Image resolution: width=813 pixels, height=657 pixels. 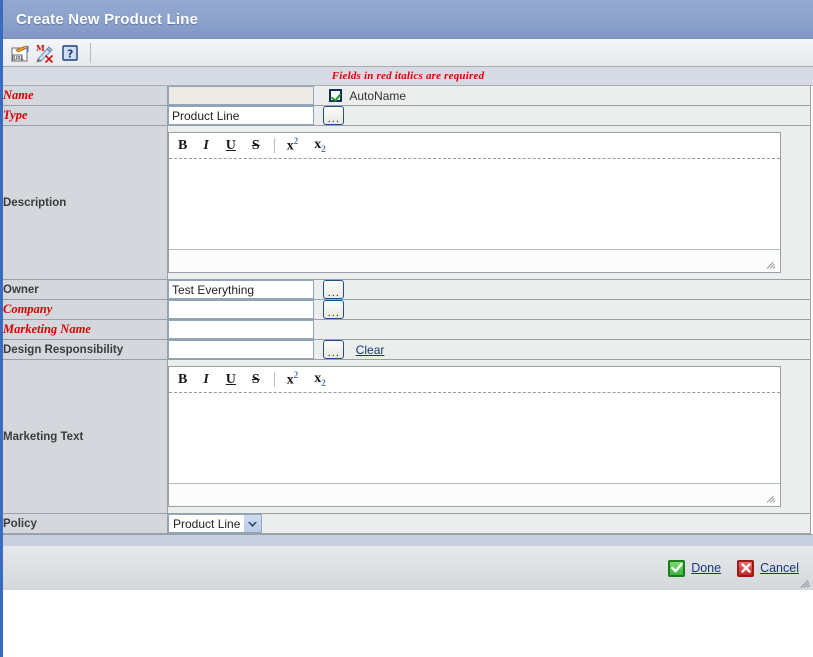 What do you see at coordinates (378, 95) in the screenshot?
I see `autoname-label: AutoName` at bounding box center [378, 95].